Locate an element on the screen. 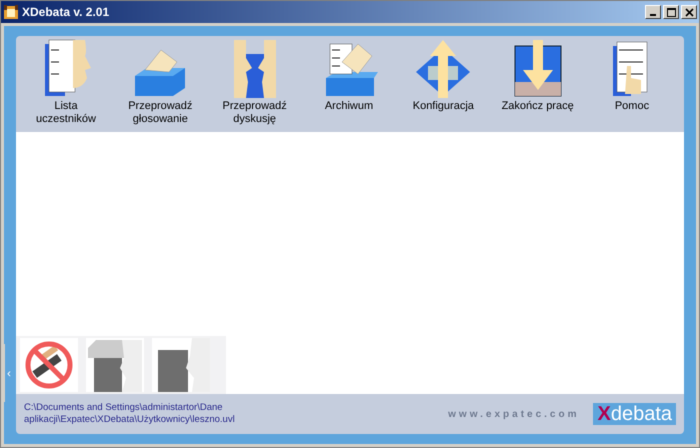 The width and height of the screenshot is (700, 448). close-button is located at coordinates (689, 12).